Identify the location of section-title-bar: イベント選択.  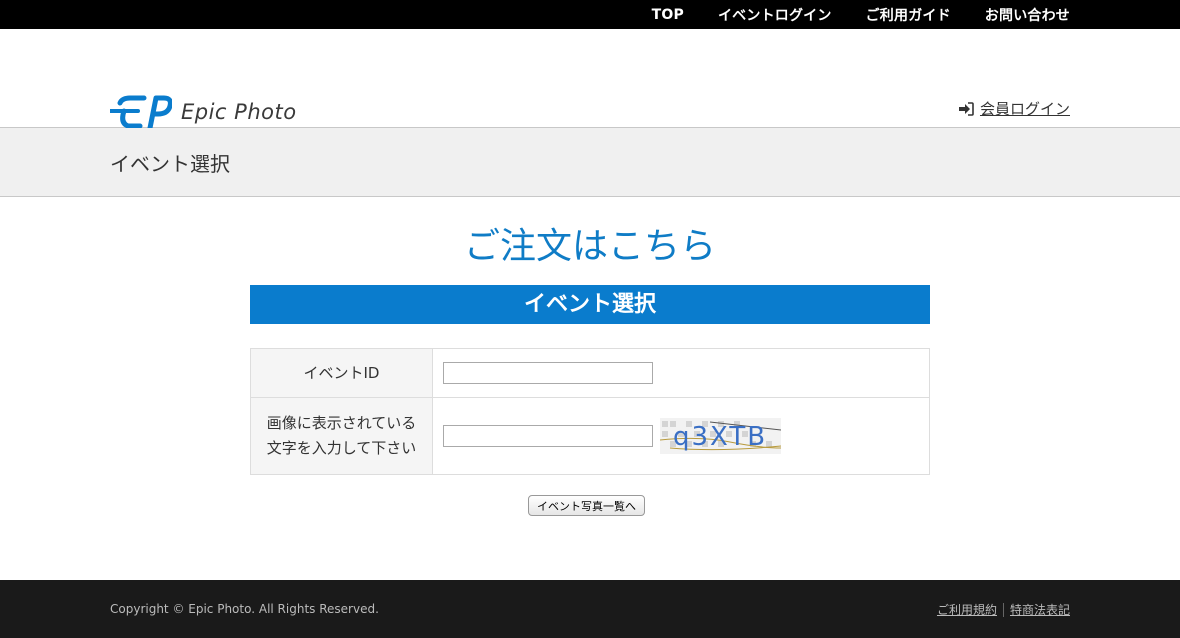
(590, 304).